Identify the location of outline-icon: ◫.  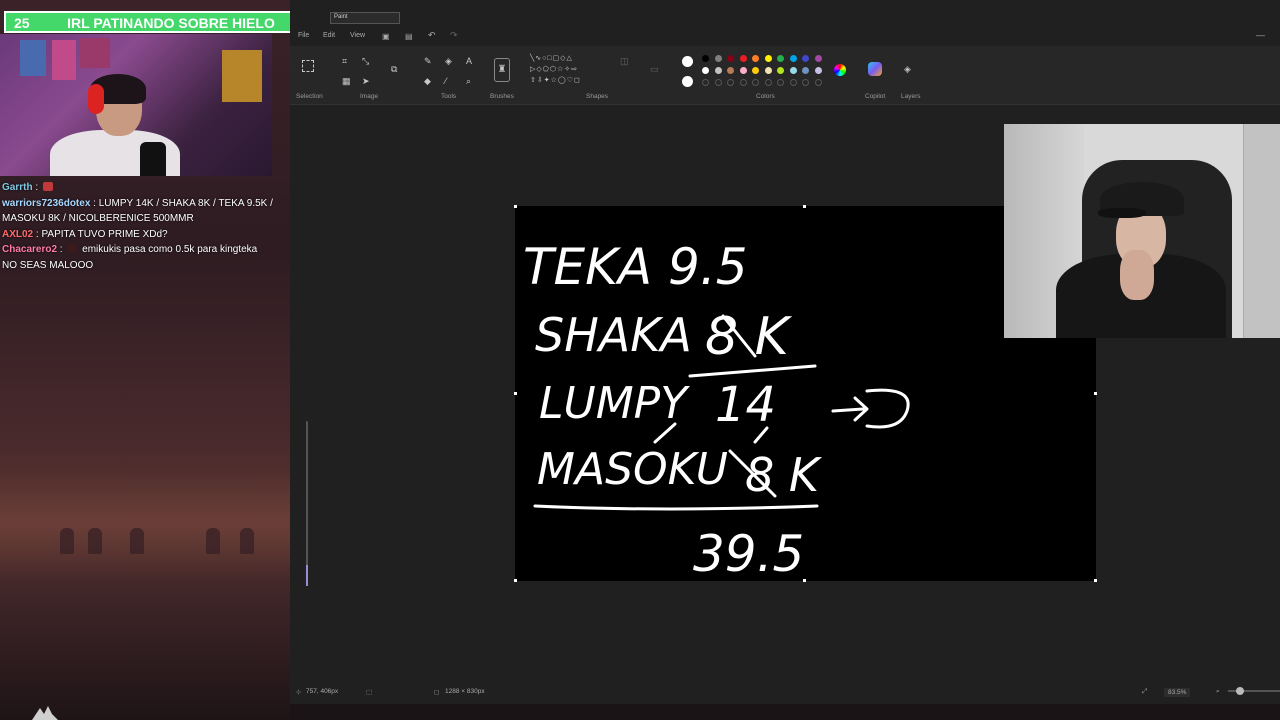
(624, 61).